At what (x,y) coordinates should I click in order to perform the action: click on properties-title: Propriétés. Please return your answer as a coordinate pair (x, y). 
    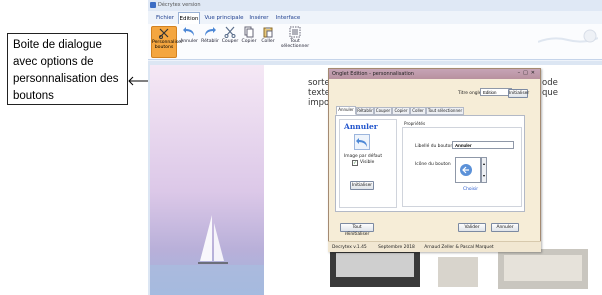
    Looking at the image, I should click on (415, 123).